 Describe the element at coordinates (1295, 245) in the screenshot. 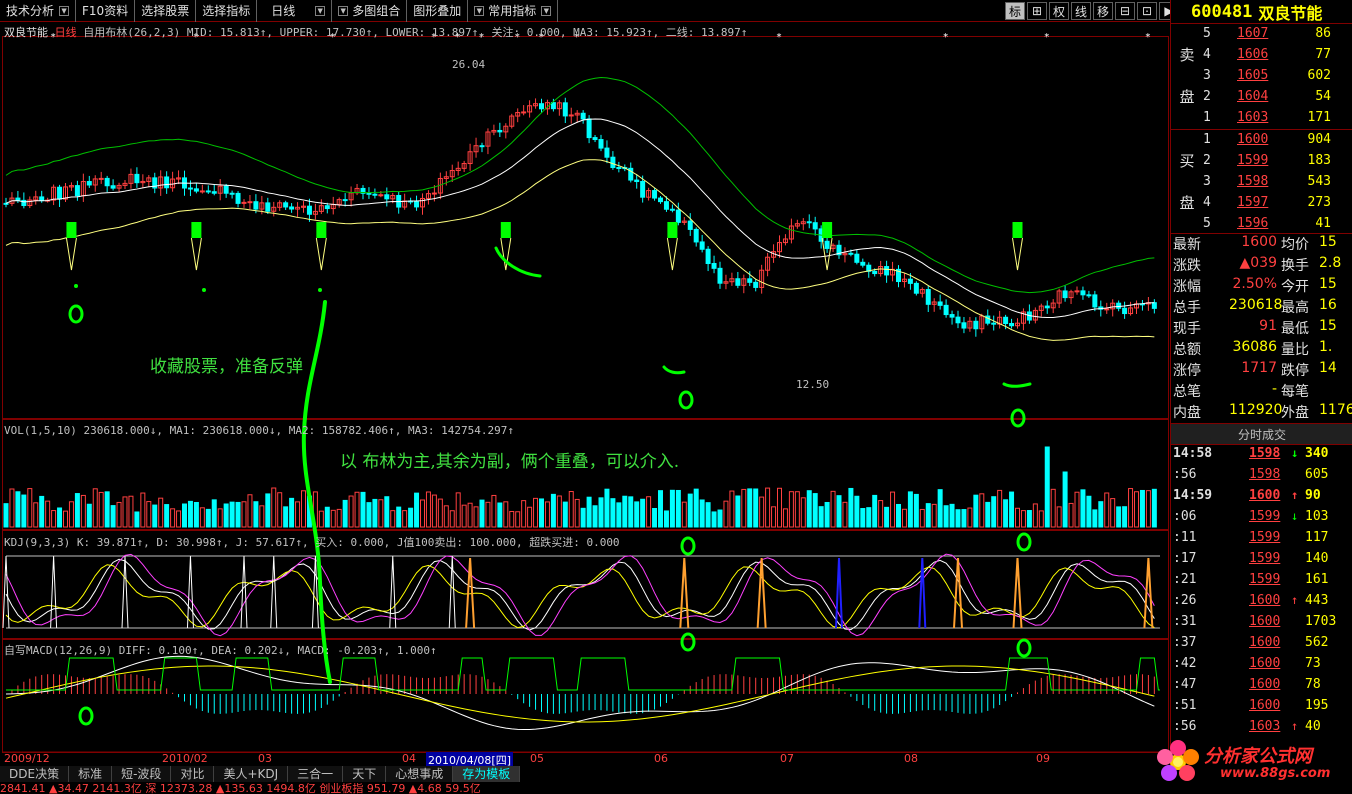

I see `stat-label: 均价` at that location.